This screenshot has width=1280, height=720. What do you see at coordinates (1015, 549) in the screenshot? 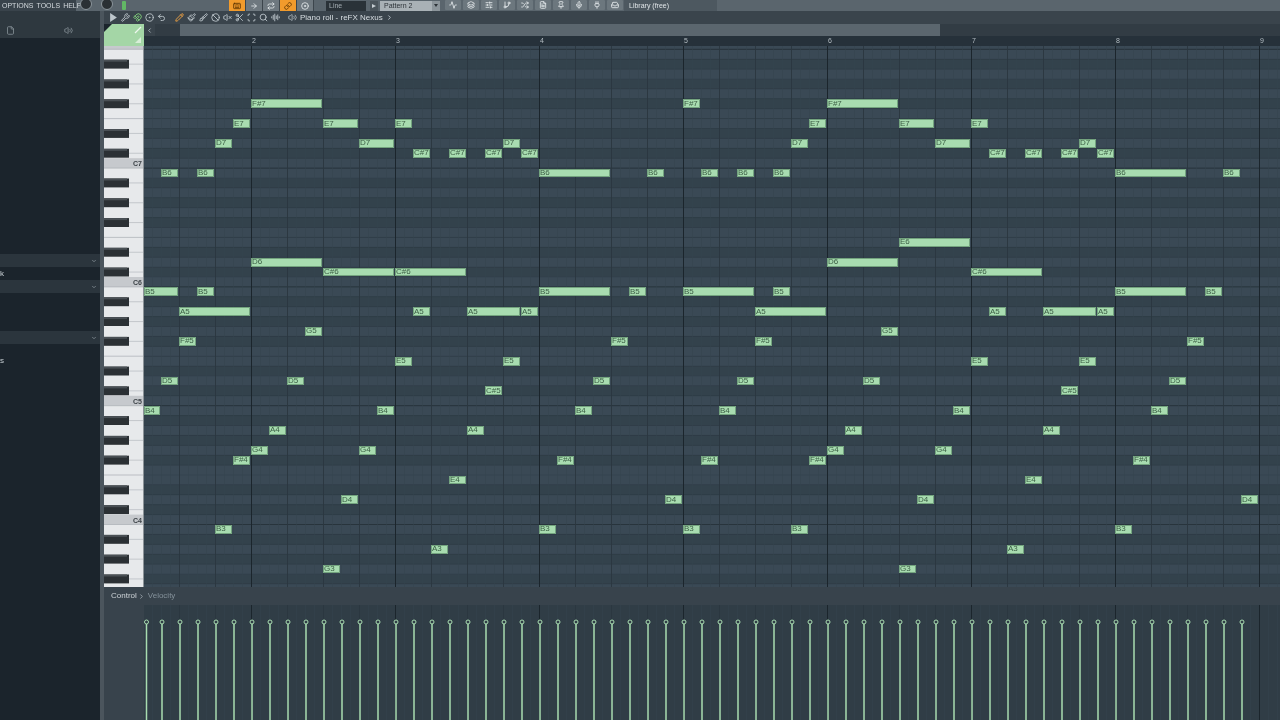
I see `note: A3` at bounding box center [1015, 549].